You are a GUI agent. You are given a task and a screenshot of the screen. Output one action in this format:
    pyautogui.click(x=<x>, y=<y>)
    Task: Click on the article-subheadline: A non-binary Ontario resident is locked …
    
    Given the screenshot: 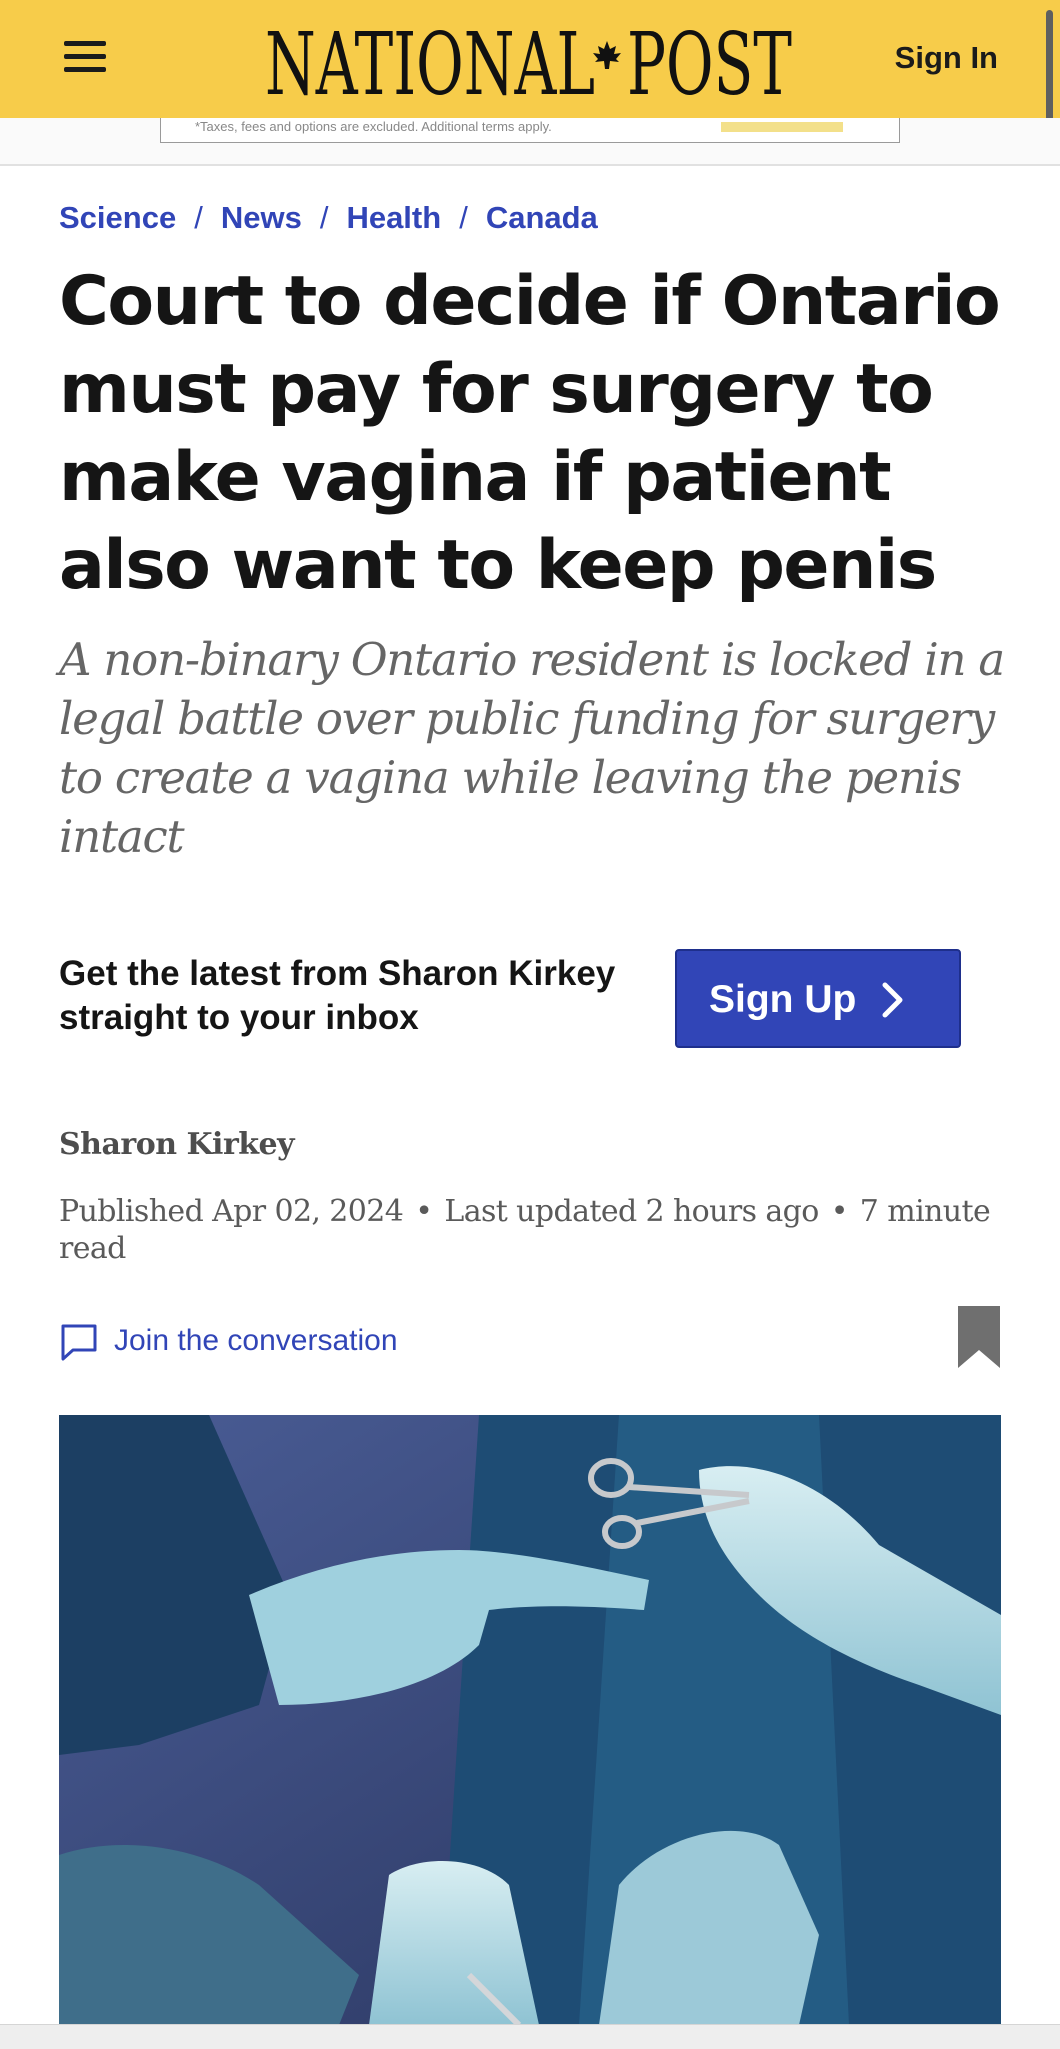 What is the action you would take?
    pyautogui.click(x=532, y=748)
    